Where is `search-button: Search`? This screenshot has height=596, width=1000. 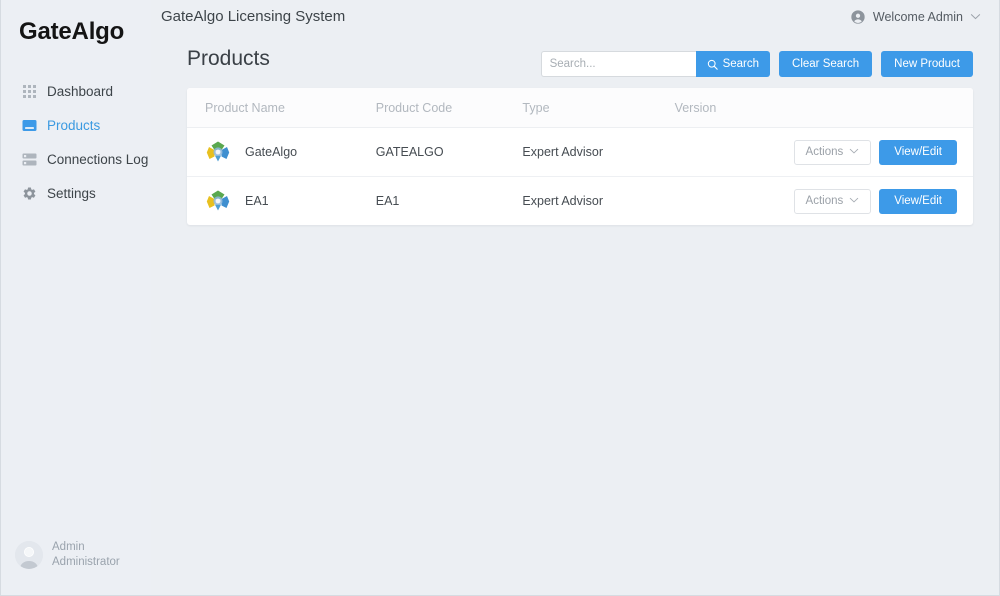
search-button: Search is located at coordinates (733, 64).